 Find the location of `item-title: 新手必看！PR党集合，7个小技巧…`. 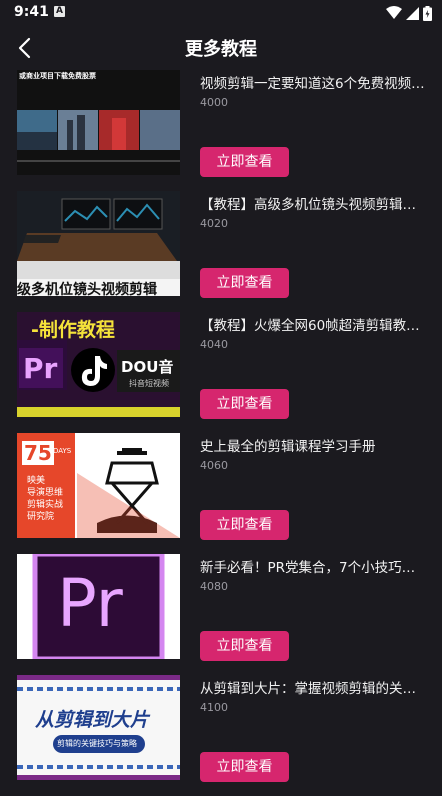

item-title: 新手必看！PR党集合，7个小技巧… is located at coordinates (312, 566).